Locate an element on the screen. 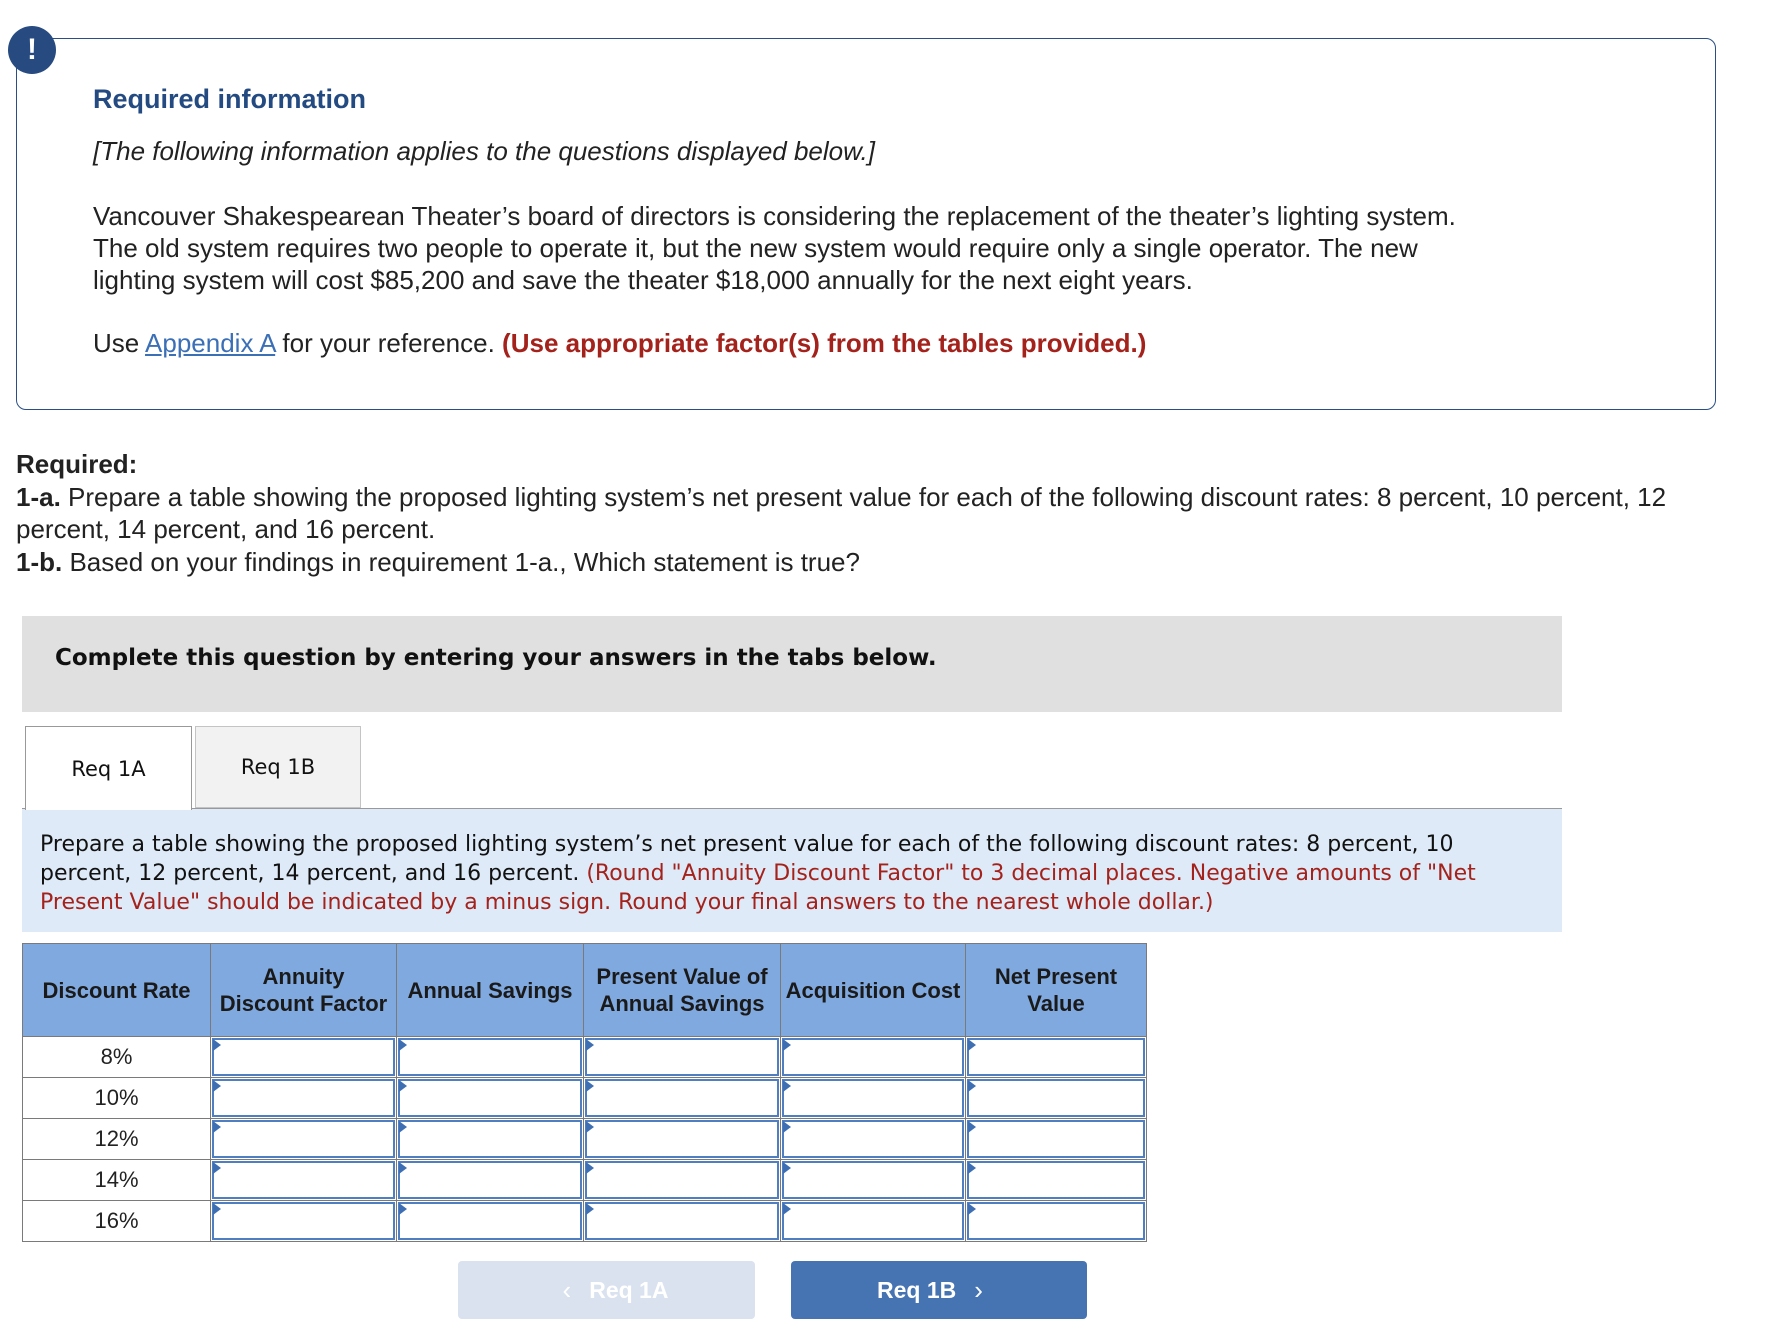 The width and height of the screenshot is (1786, 1334). table-row: 10% is located at coordinates (584, 1098).